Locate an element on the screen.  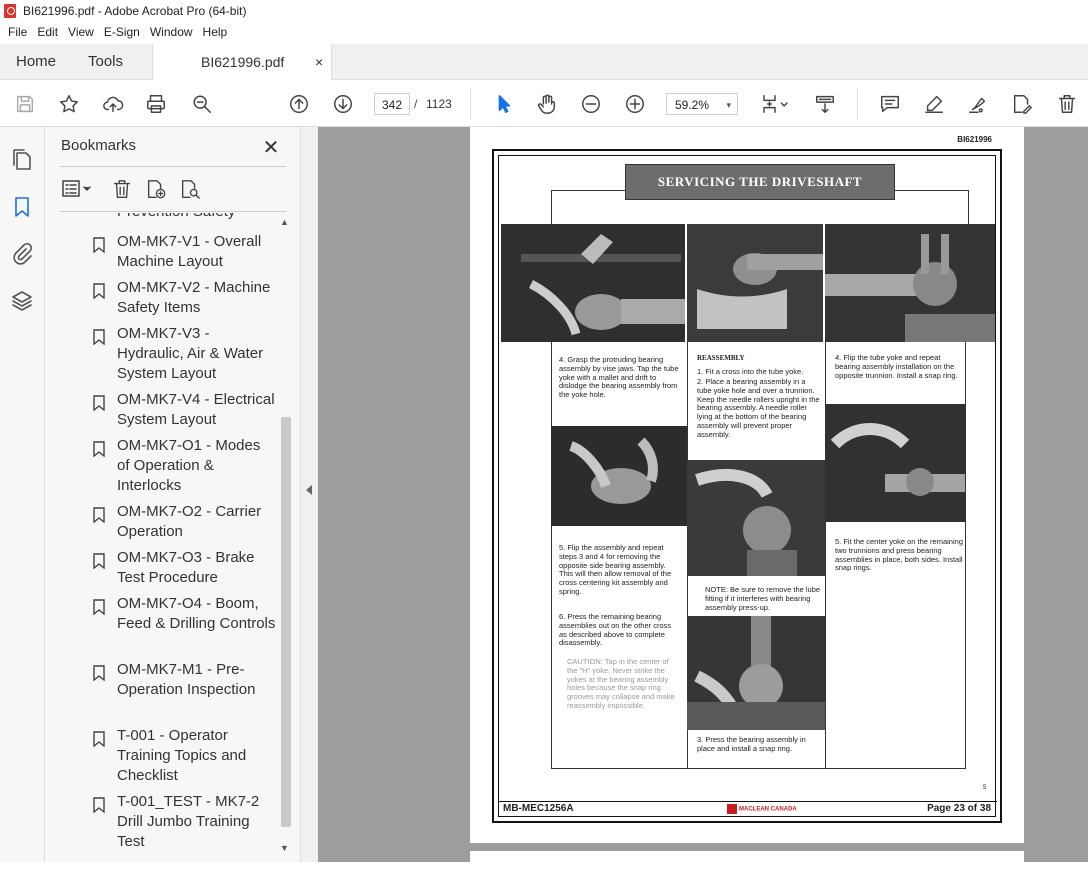
next-pdf-page is located at coordinates (747, 861).